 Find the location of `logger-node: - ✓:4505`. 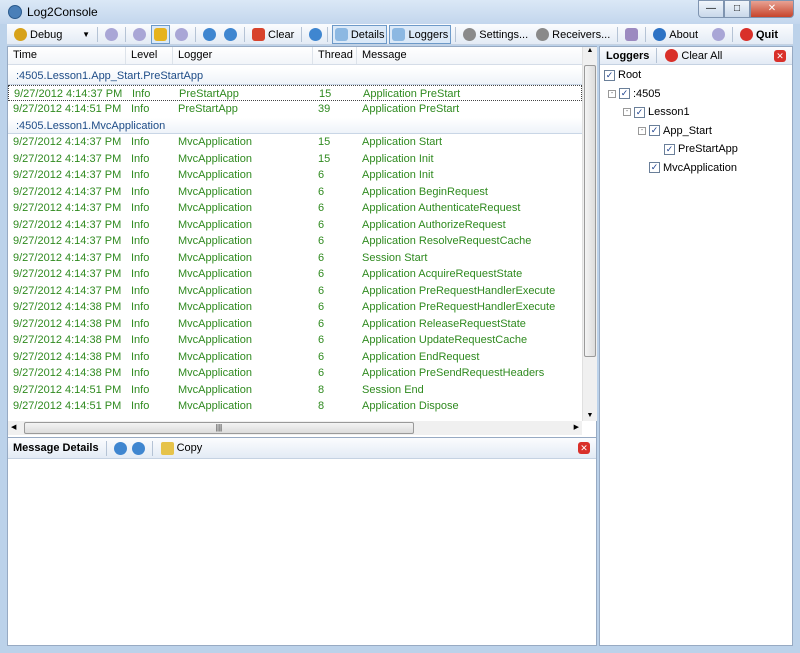

logger-node: - ✓:4505 is located at coordinates (634, 94).